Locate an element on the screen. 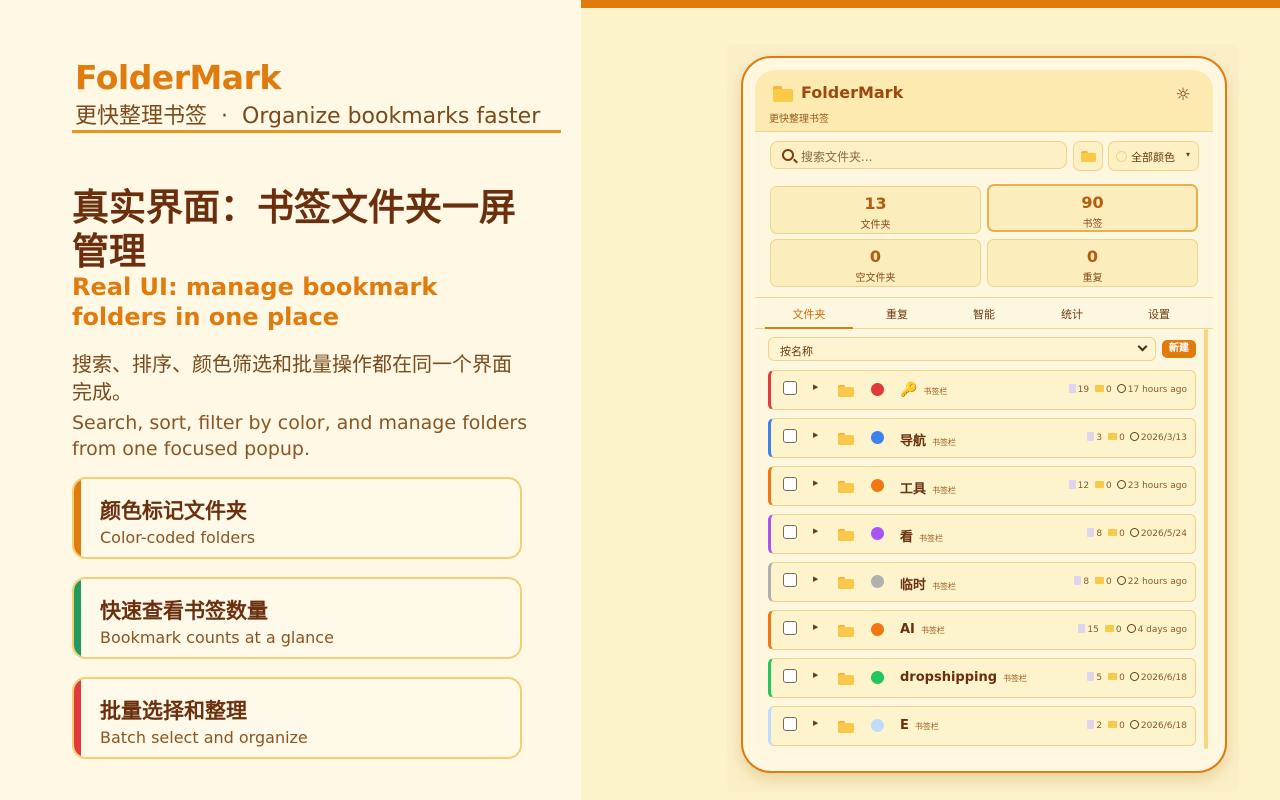 The height and width of the screenshot is (800, 1280). folder-row: ▶ 工具 书签栏 12 0 23 hours ago is located at coordinates (982, 486).